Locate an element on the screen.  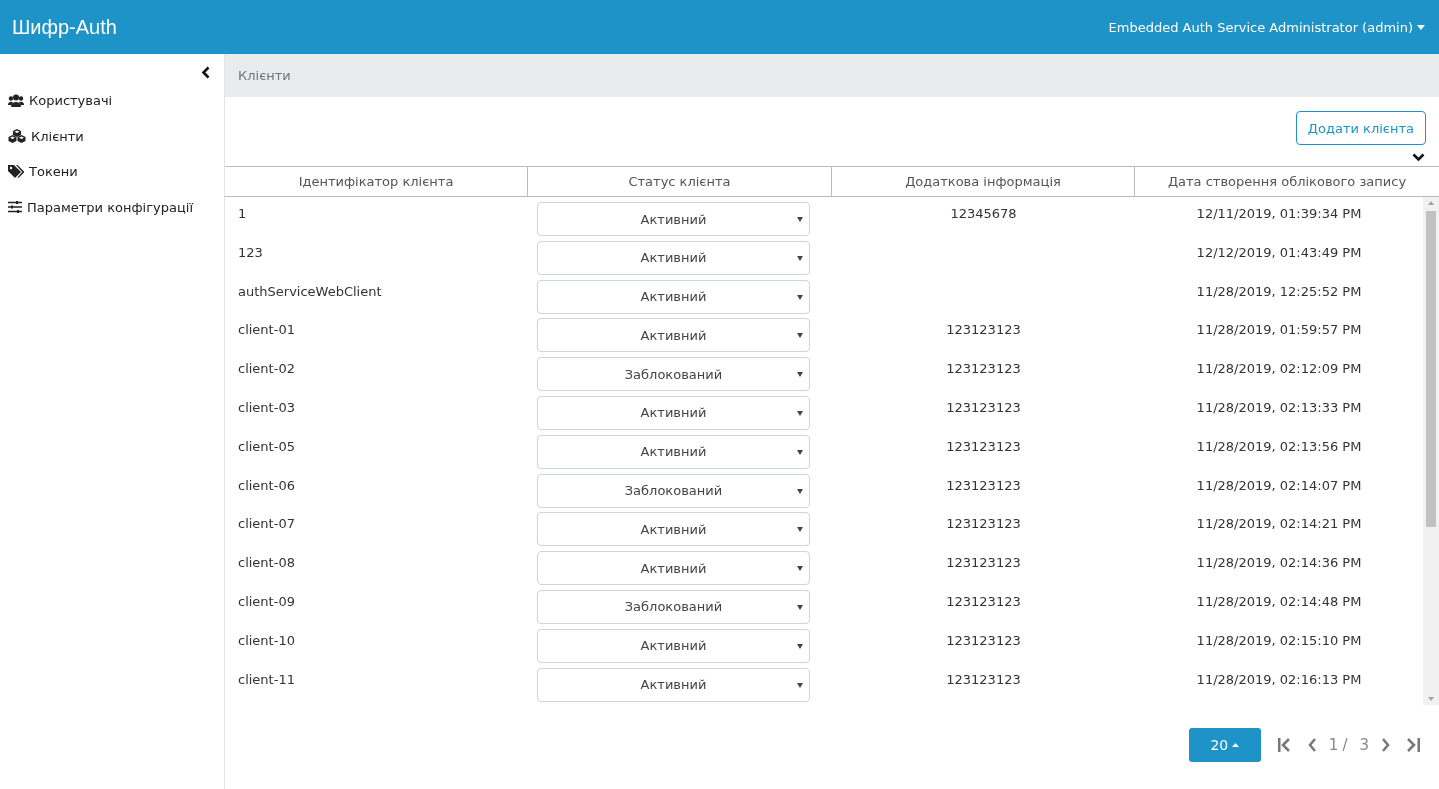
app-brand: Шифр-Auth is located at coordinates (64, 27).